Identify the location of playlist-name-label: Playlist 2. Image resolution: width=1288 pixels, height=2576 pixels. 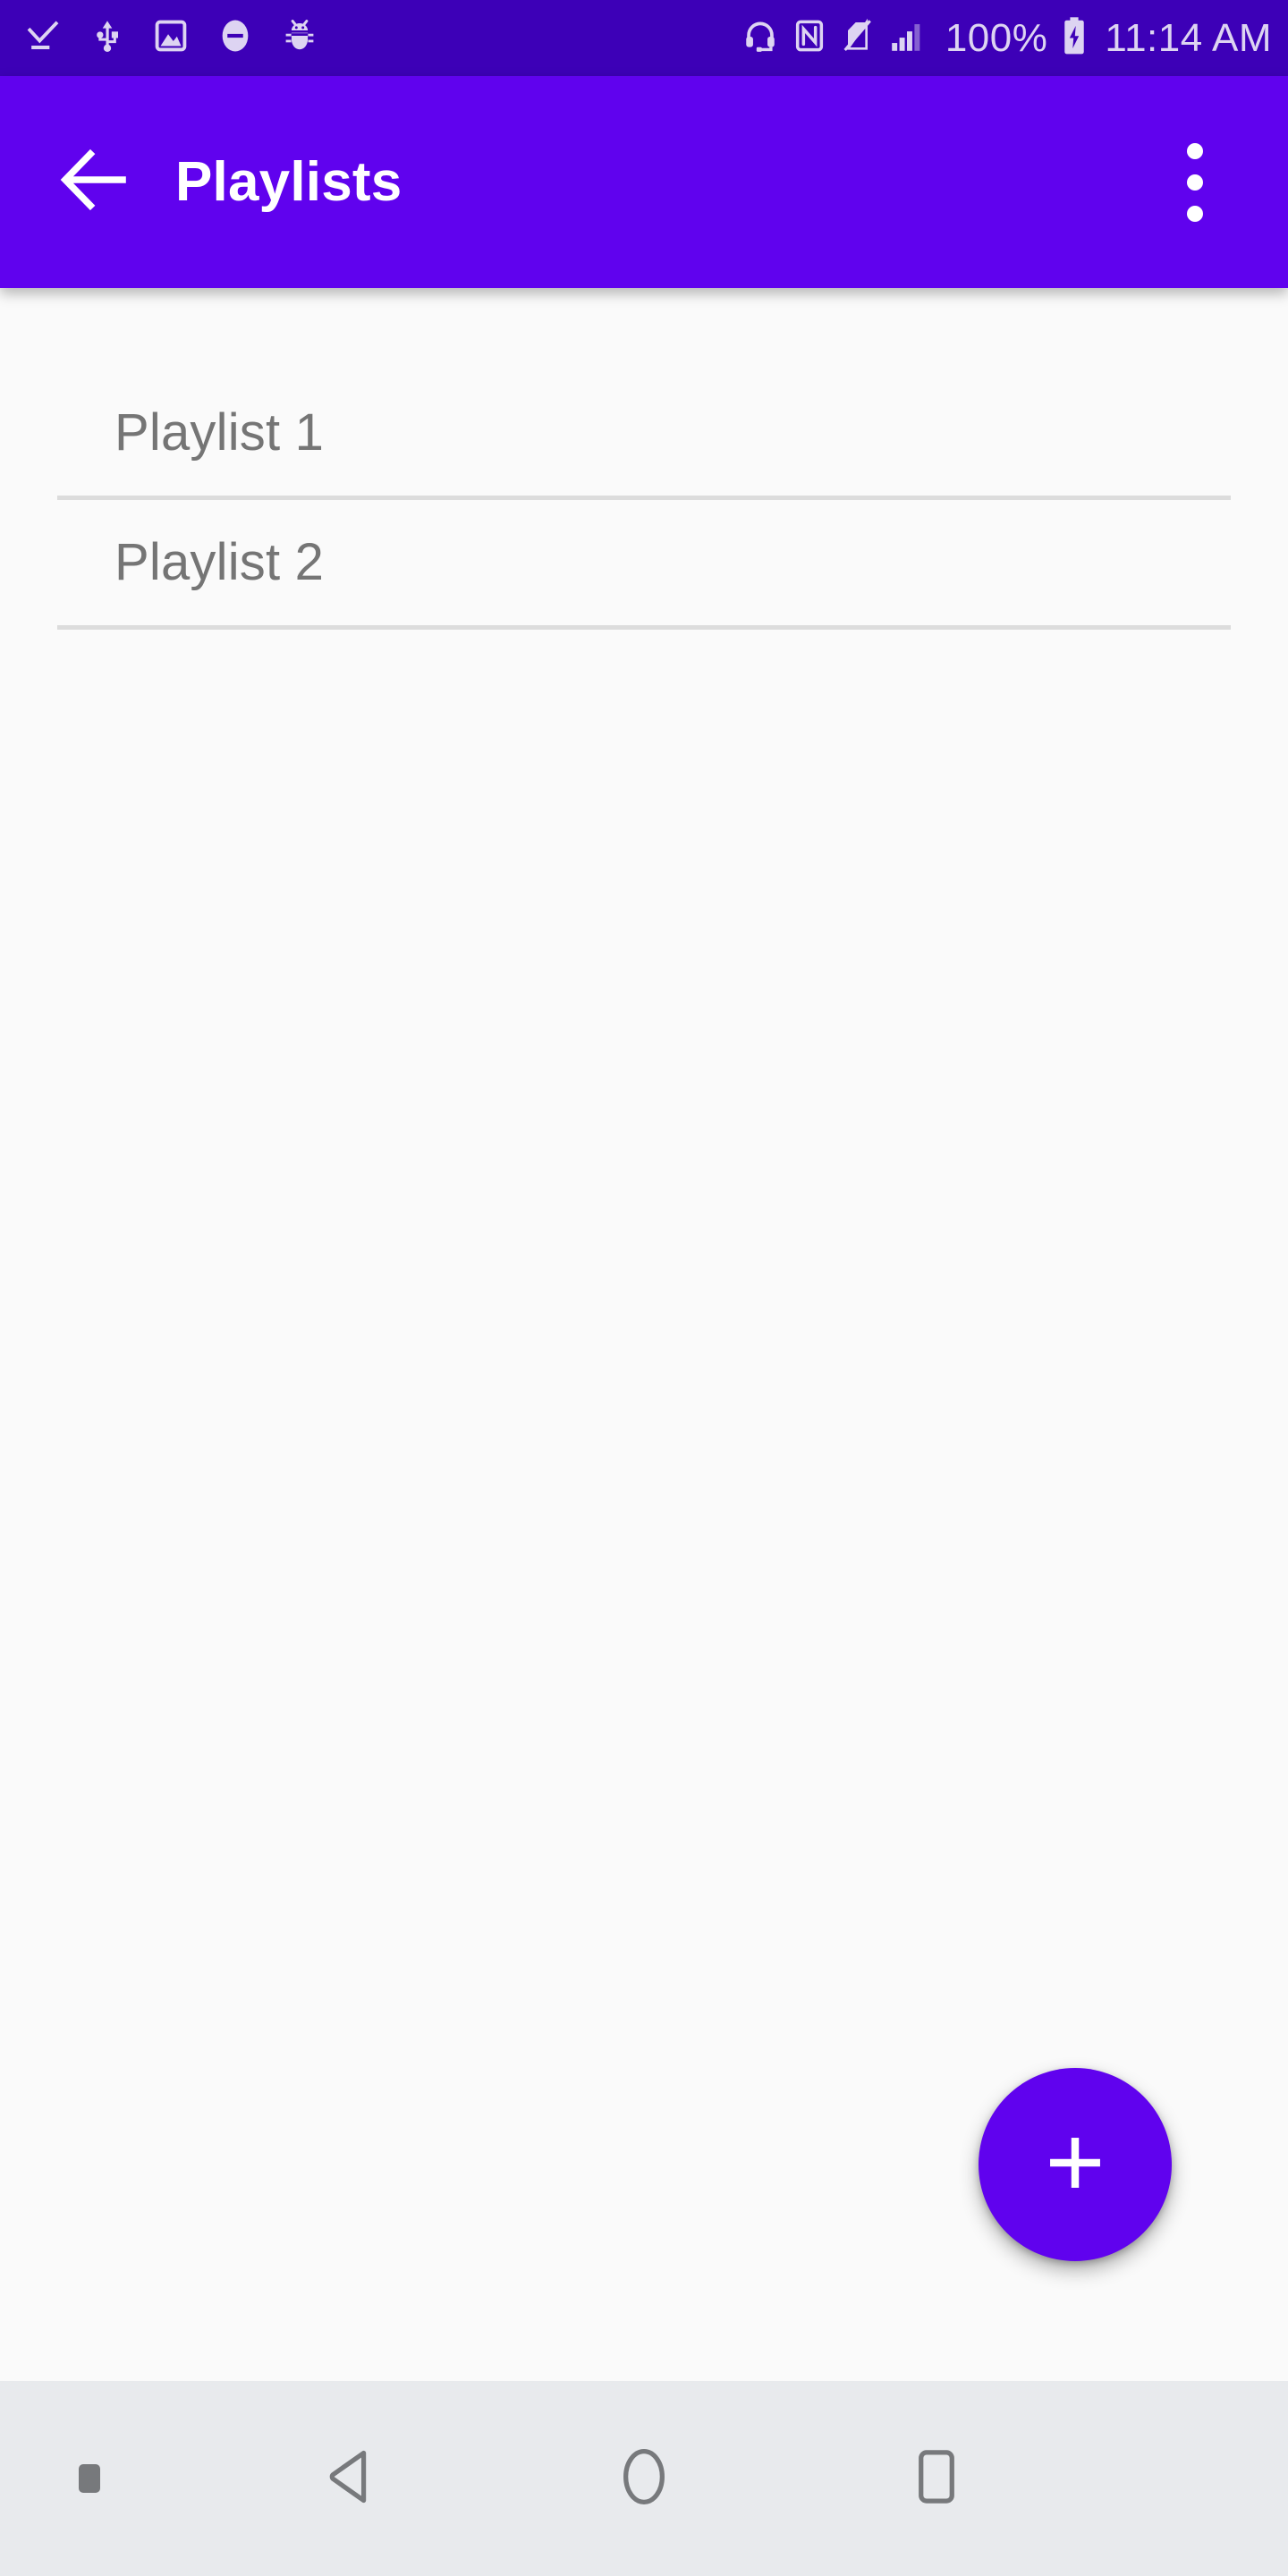
(219, 562).